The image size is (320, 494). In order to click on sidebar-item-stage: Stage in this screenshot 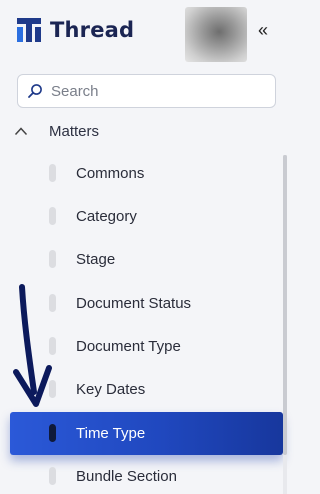, I will do `click(146, 259)`.